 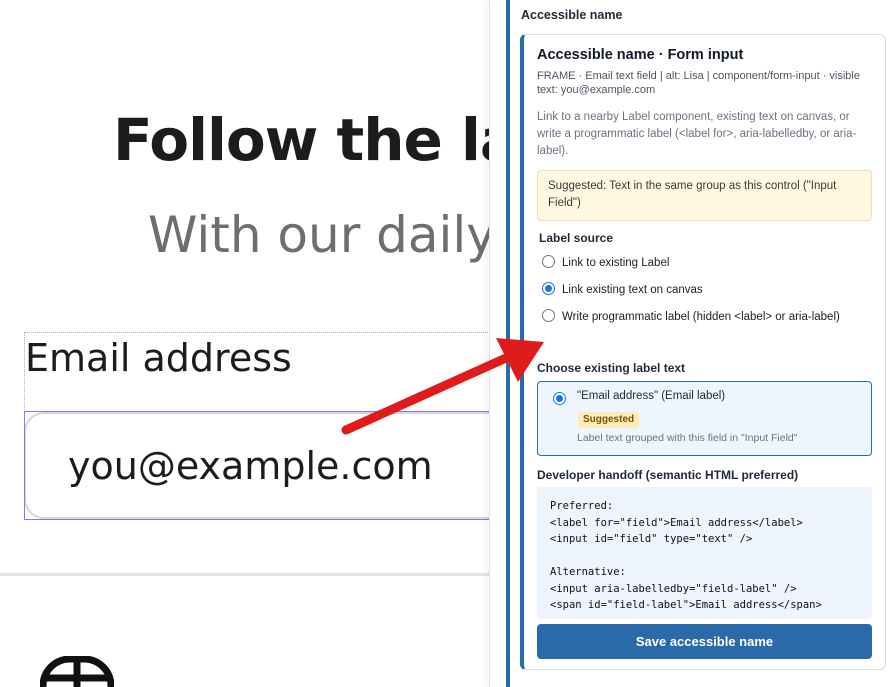 What do you see at coordinates (442, 386) in the screenshot?
I see `arrow-annotation-icon` at bounding box center [442, 386].